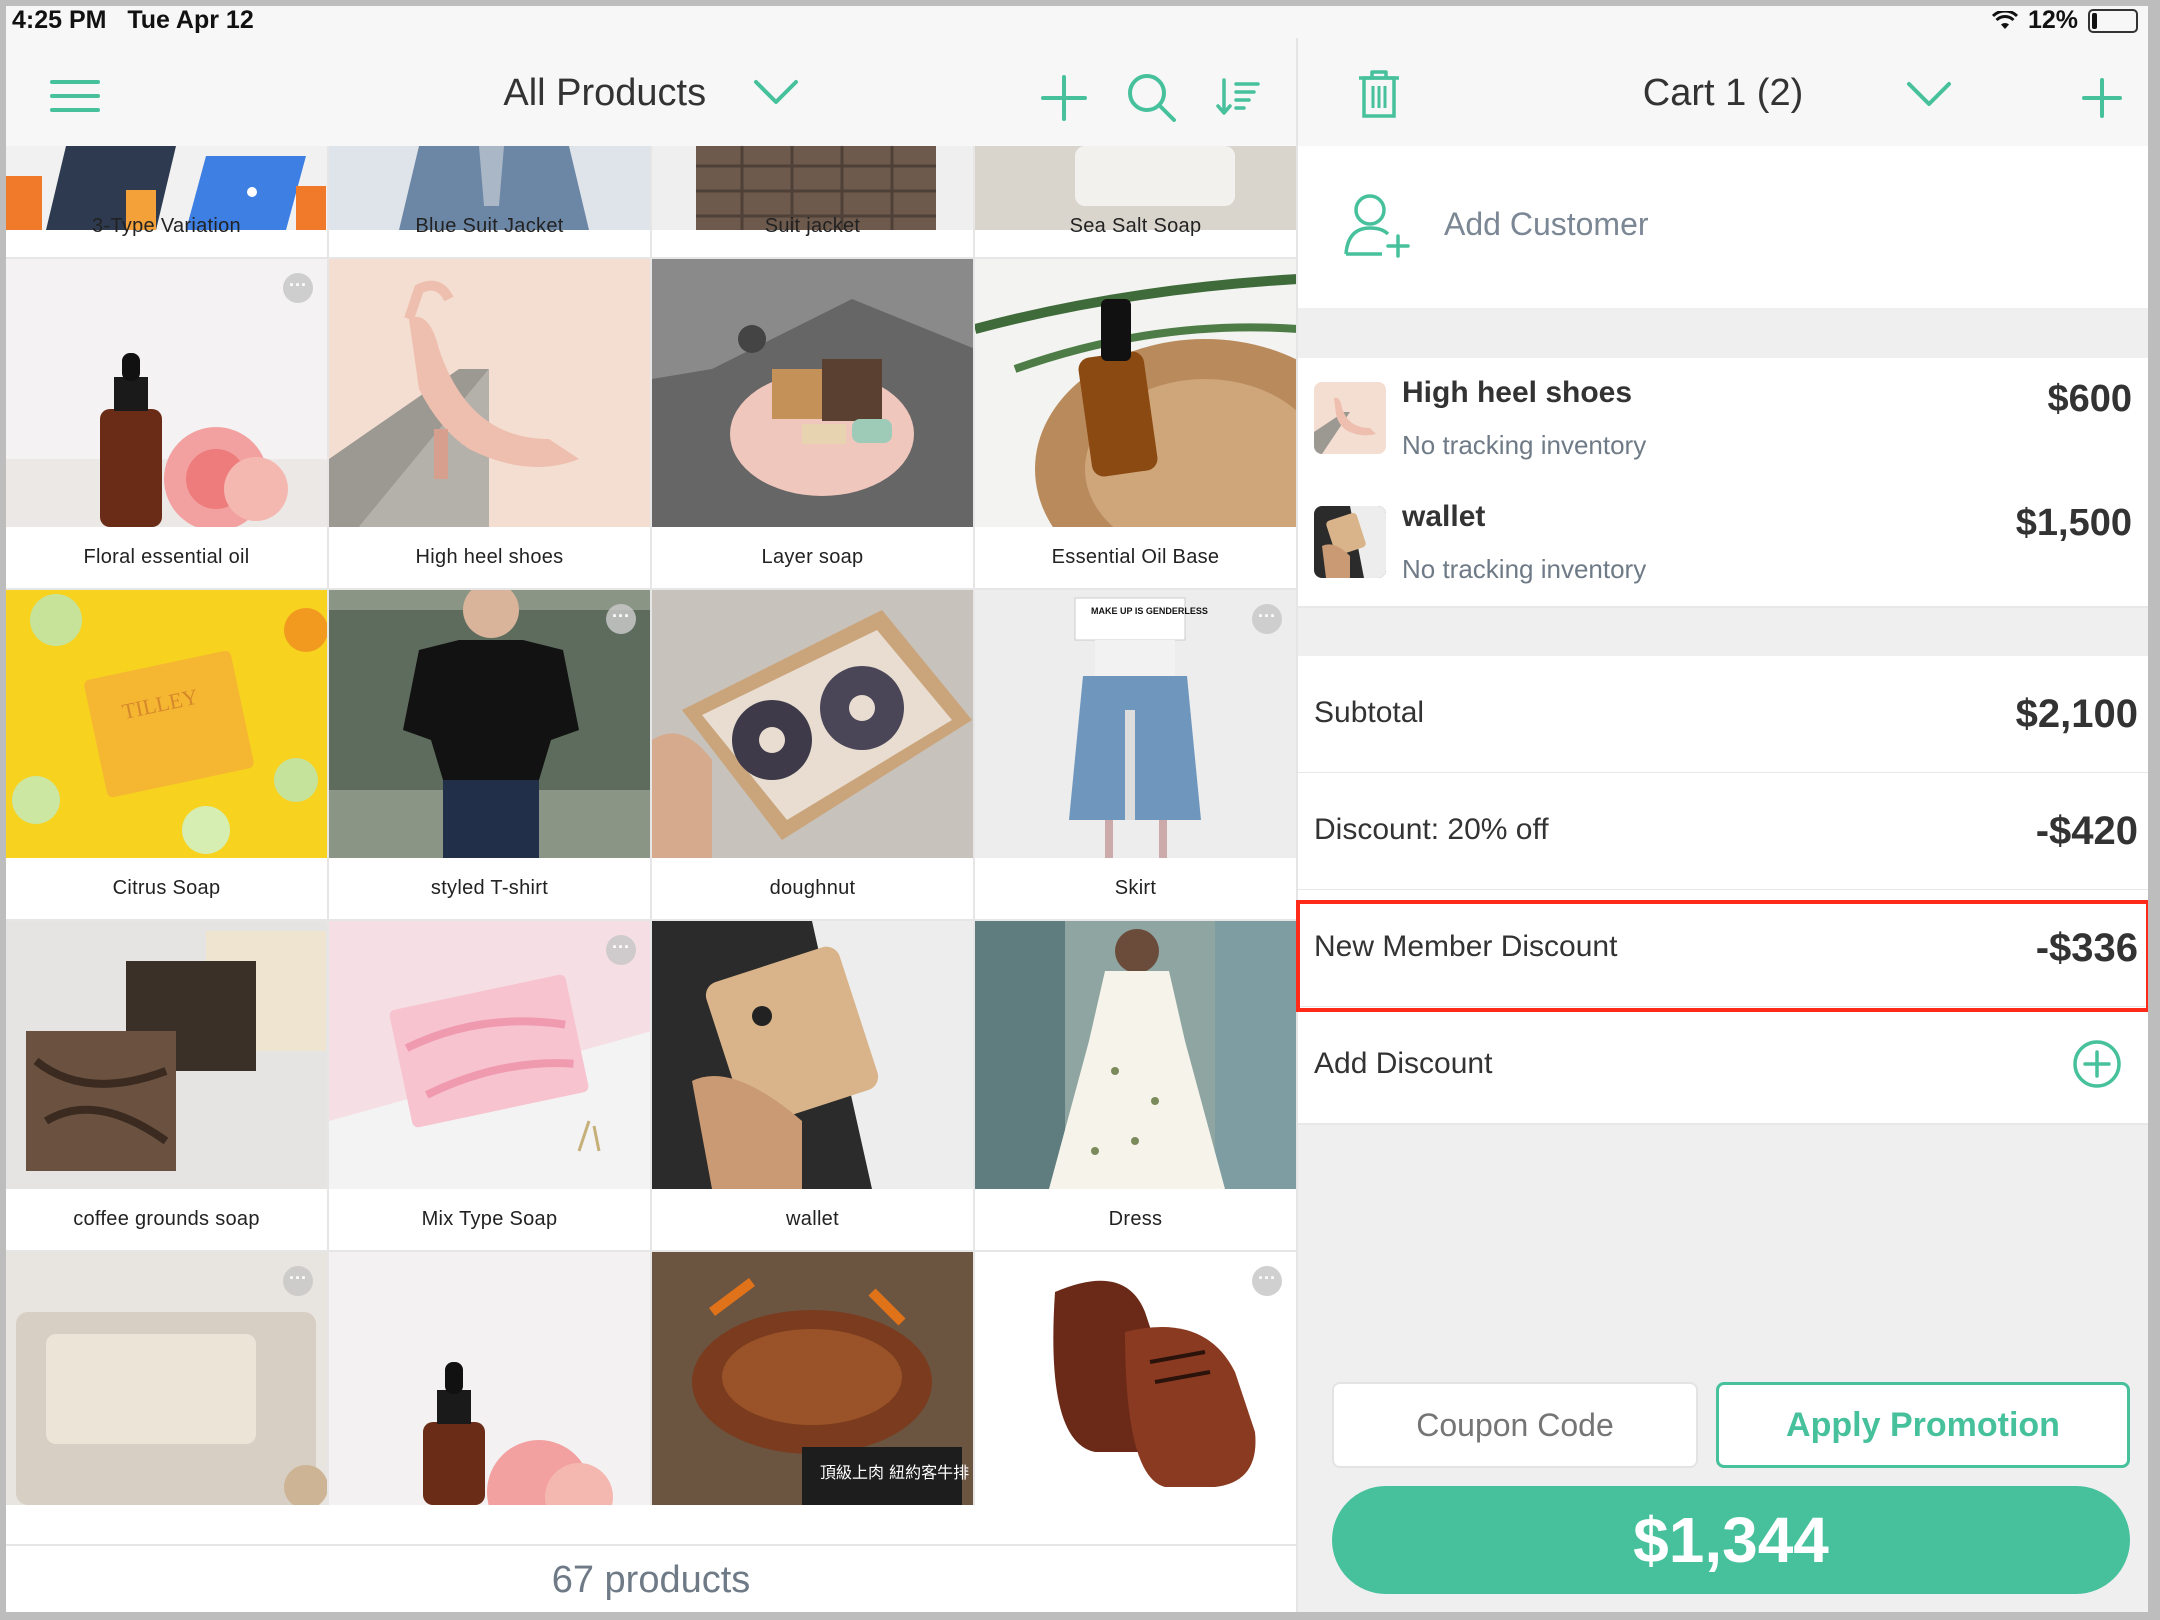  What do you see at coordinates (1377, 226) in the screenshot?
I see `add-user-icon` at bounding box center [1377, 226].